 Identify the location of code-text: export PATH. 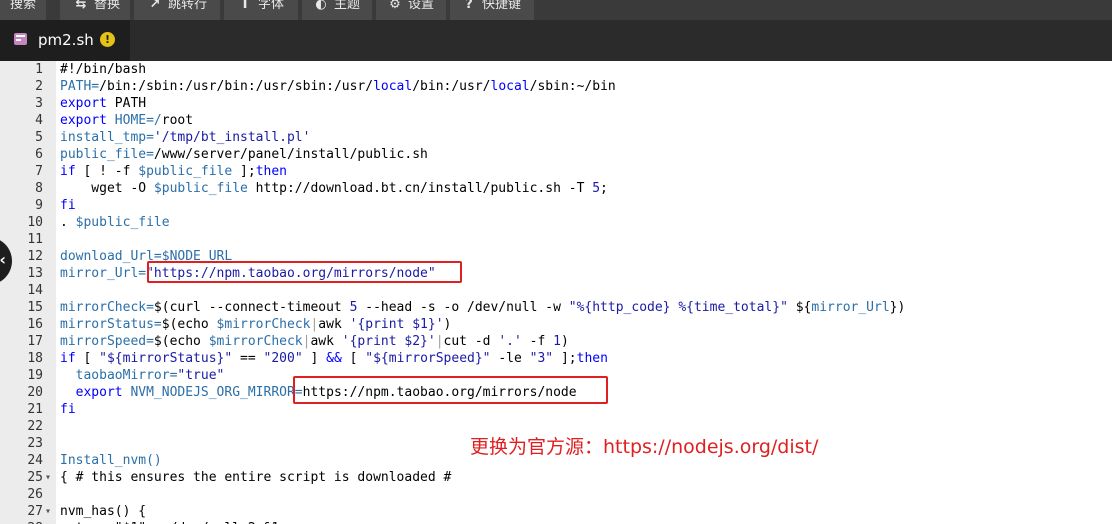
(103, 103).